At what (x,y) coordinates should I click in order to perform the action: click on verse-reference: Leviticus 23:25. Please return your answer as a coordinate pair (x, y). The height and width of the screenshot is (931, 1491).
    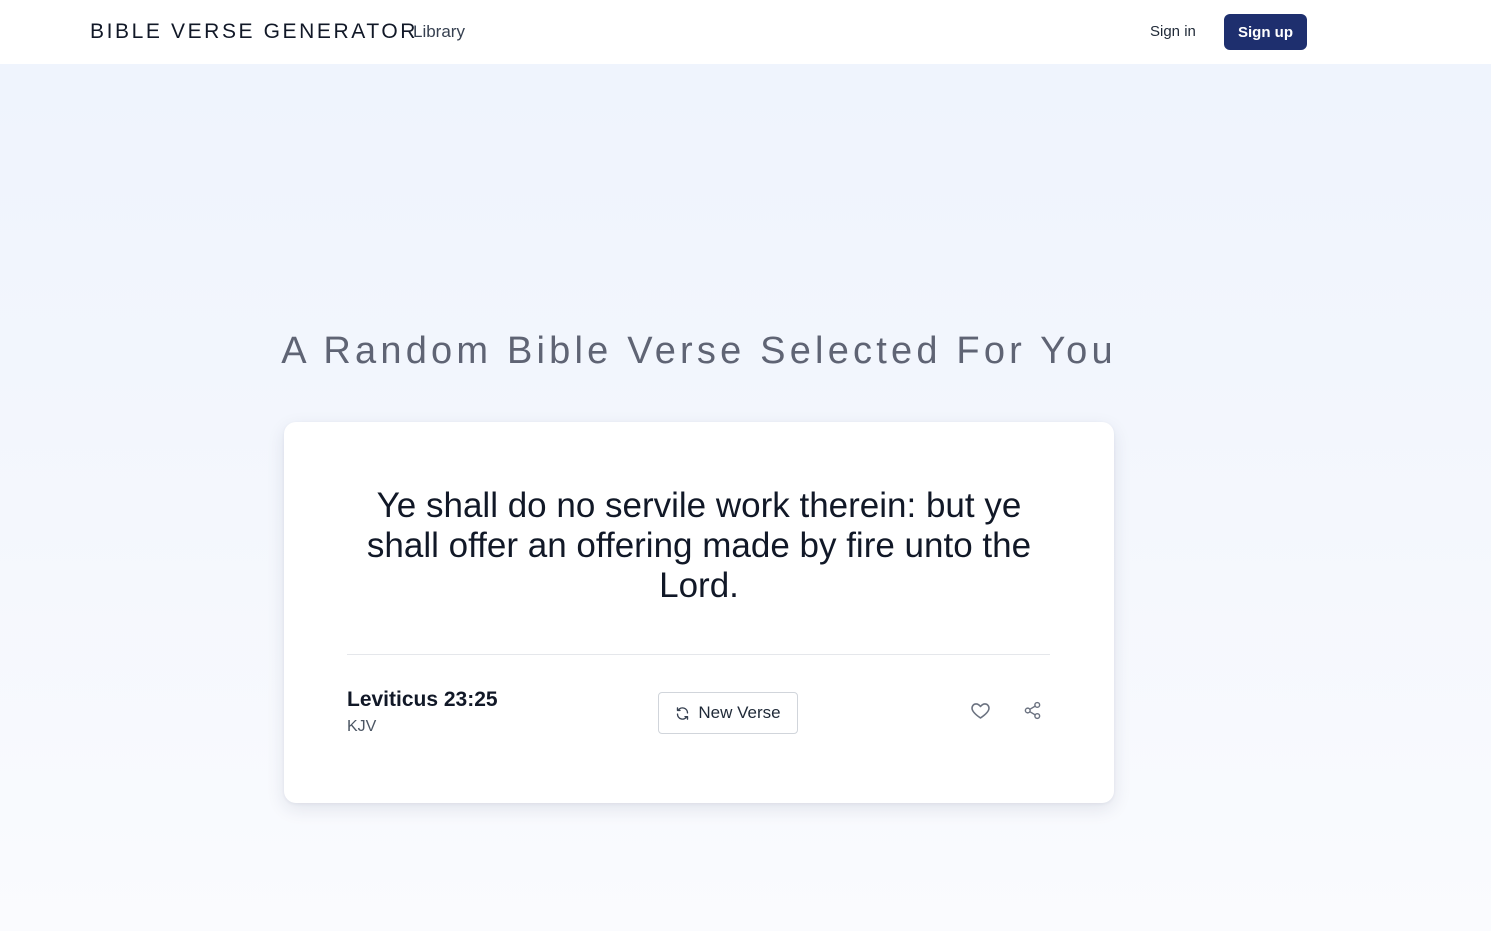
    Looking at the image, I should click on (422, 699).